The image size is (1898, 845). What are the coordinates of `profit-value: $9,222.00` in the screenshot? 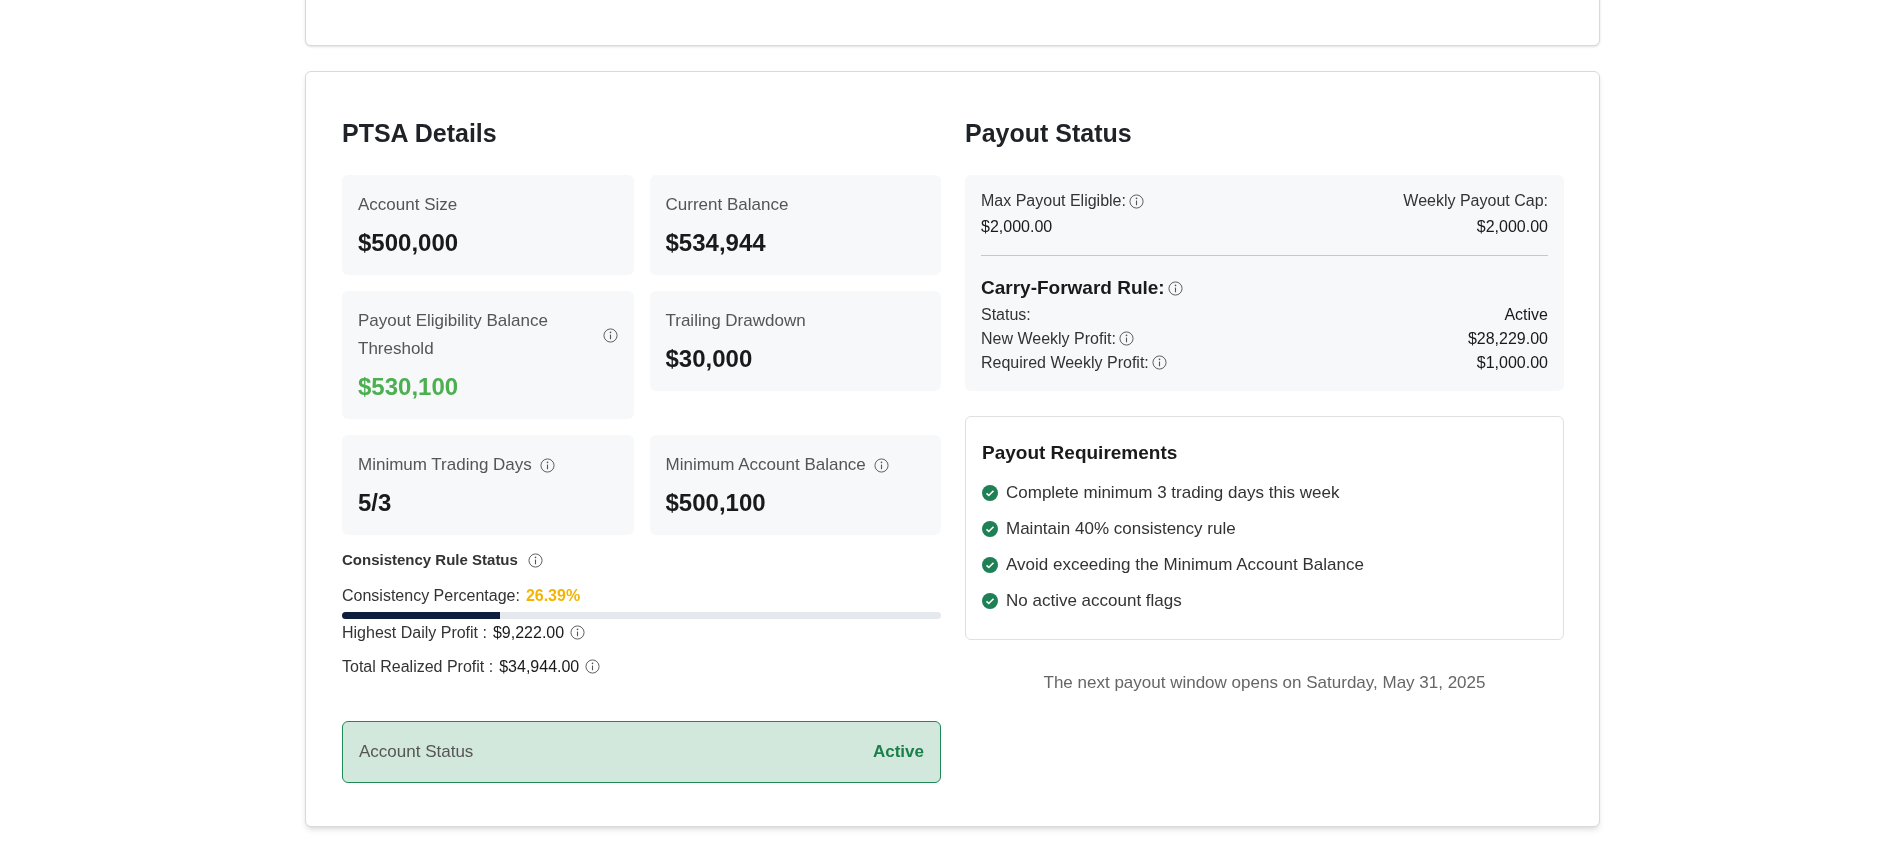 It's located at (528, 632).